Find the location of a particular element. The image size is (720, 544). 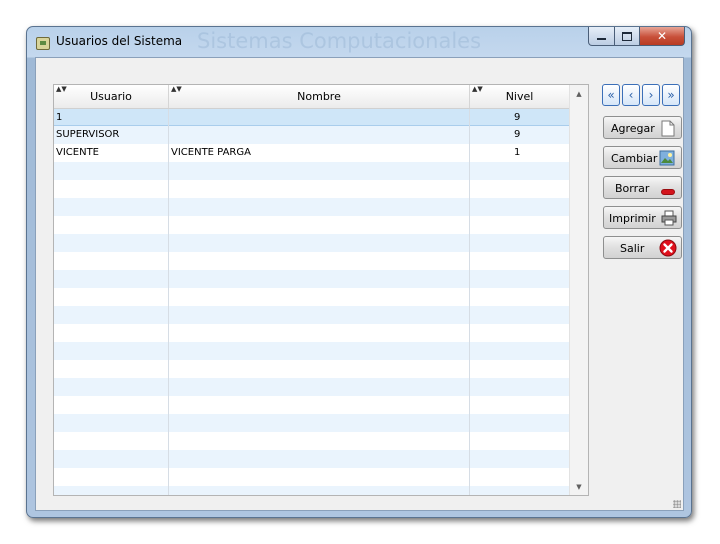

next-record-button: › is located at coordinates (651, 95).